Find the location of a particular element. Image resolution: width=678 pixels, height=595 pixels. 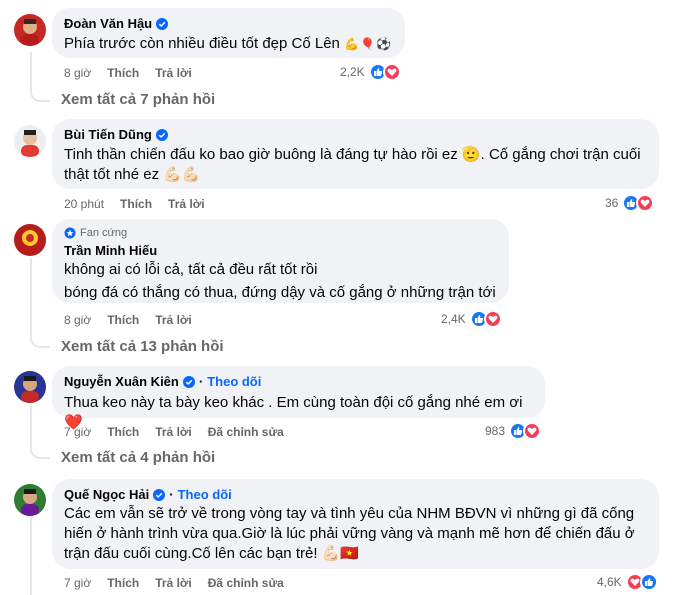

author-name: Nguyễn Xuân Kiên is located at coordinates (121, 381).